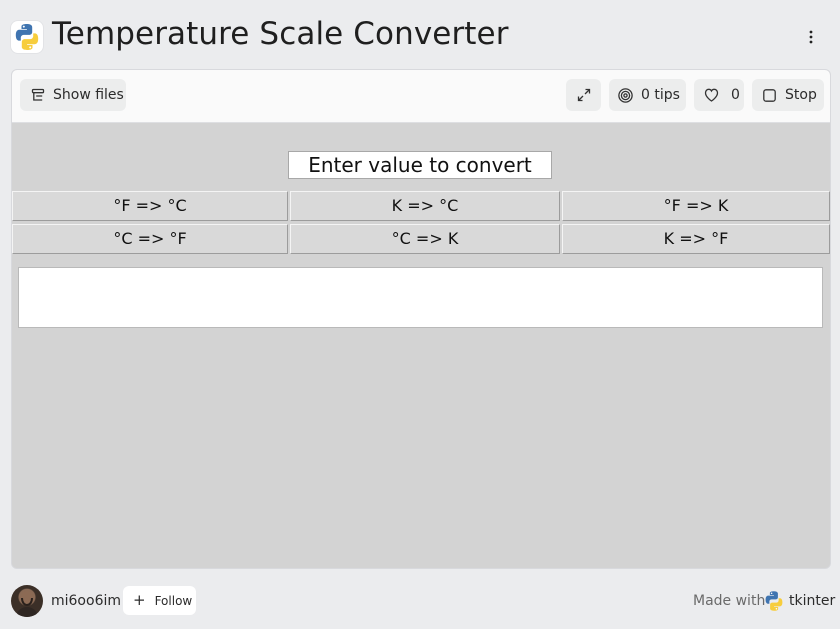 This screenshot has height=629, width=840. I want to click on k-to-c-button: K => °C, so click(425, 206).